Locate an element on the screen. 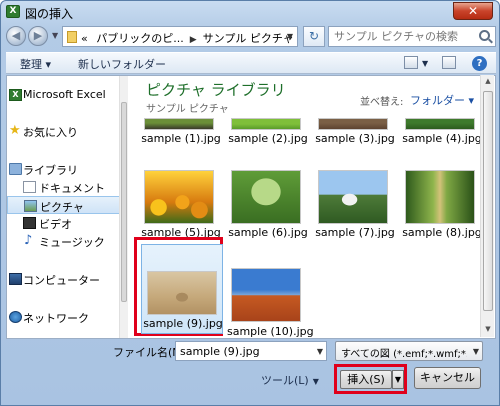 This screenshot has width=500, height=406. file-item: sample (3).jpg is located at coordinates (355, 133).